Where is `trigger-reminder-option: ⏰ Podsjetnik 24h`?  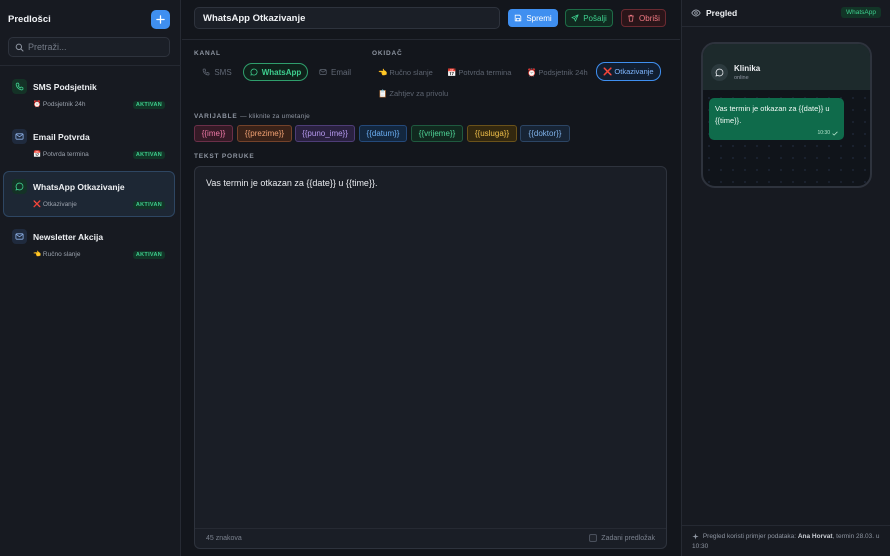 trigger-reminder-option: ⏰ Podsjetnik 24h is located at coordinates (557, 72).